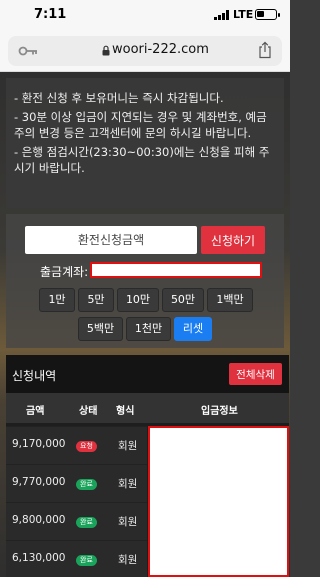  I want to click on column-type: 형식, so click(125, 411).